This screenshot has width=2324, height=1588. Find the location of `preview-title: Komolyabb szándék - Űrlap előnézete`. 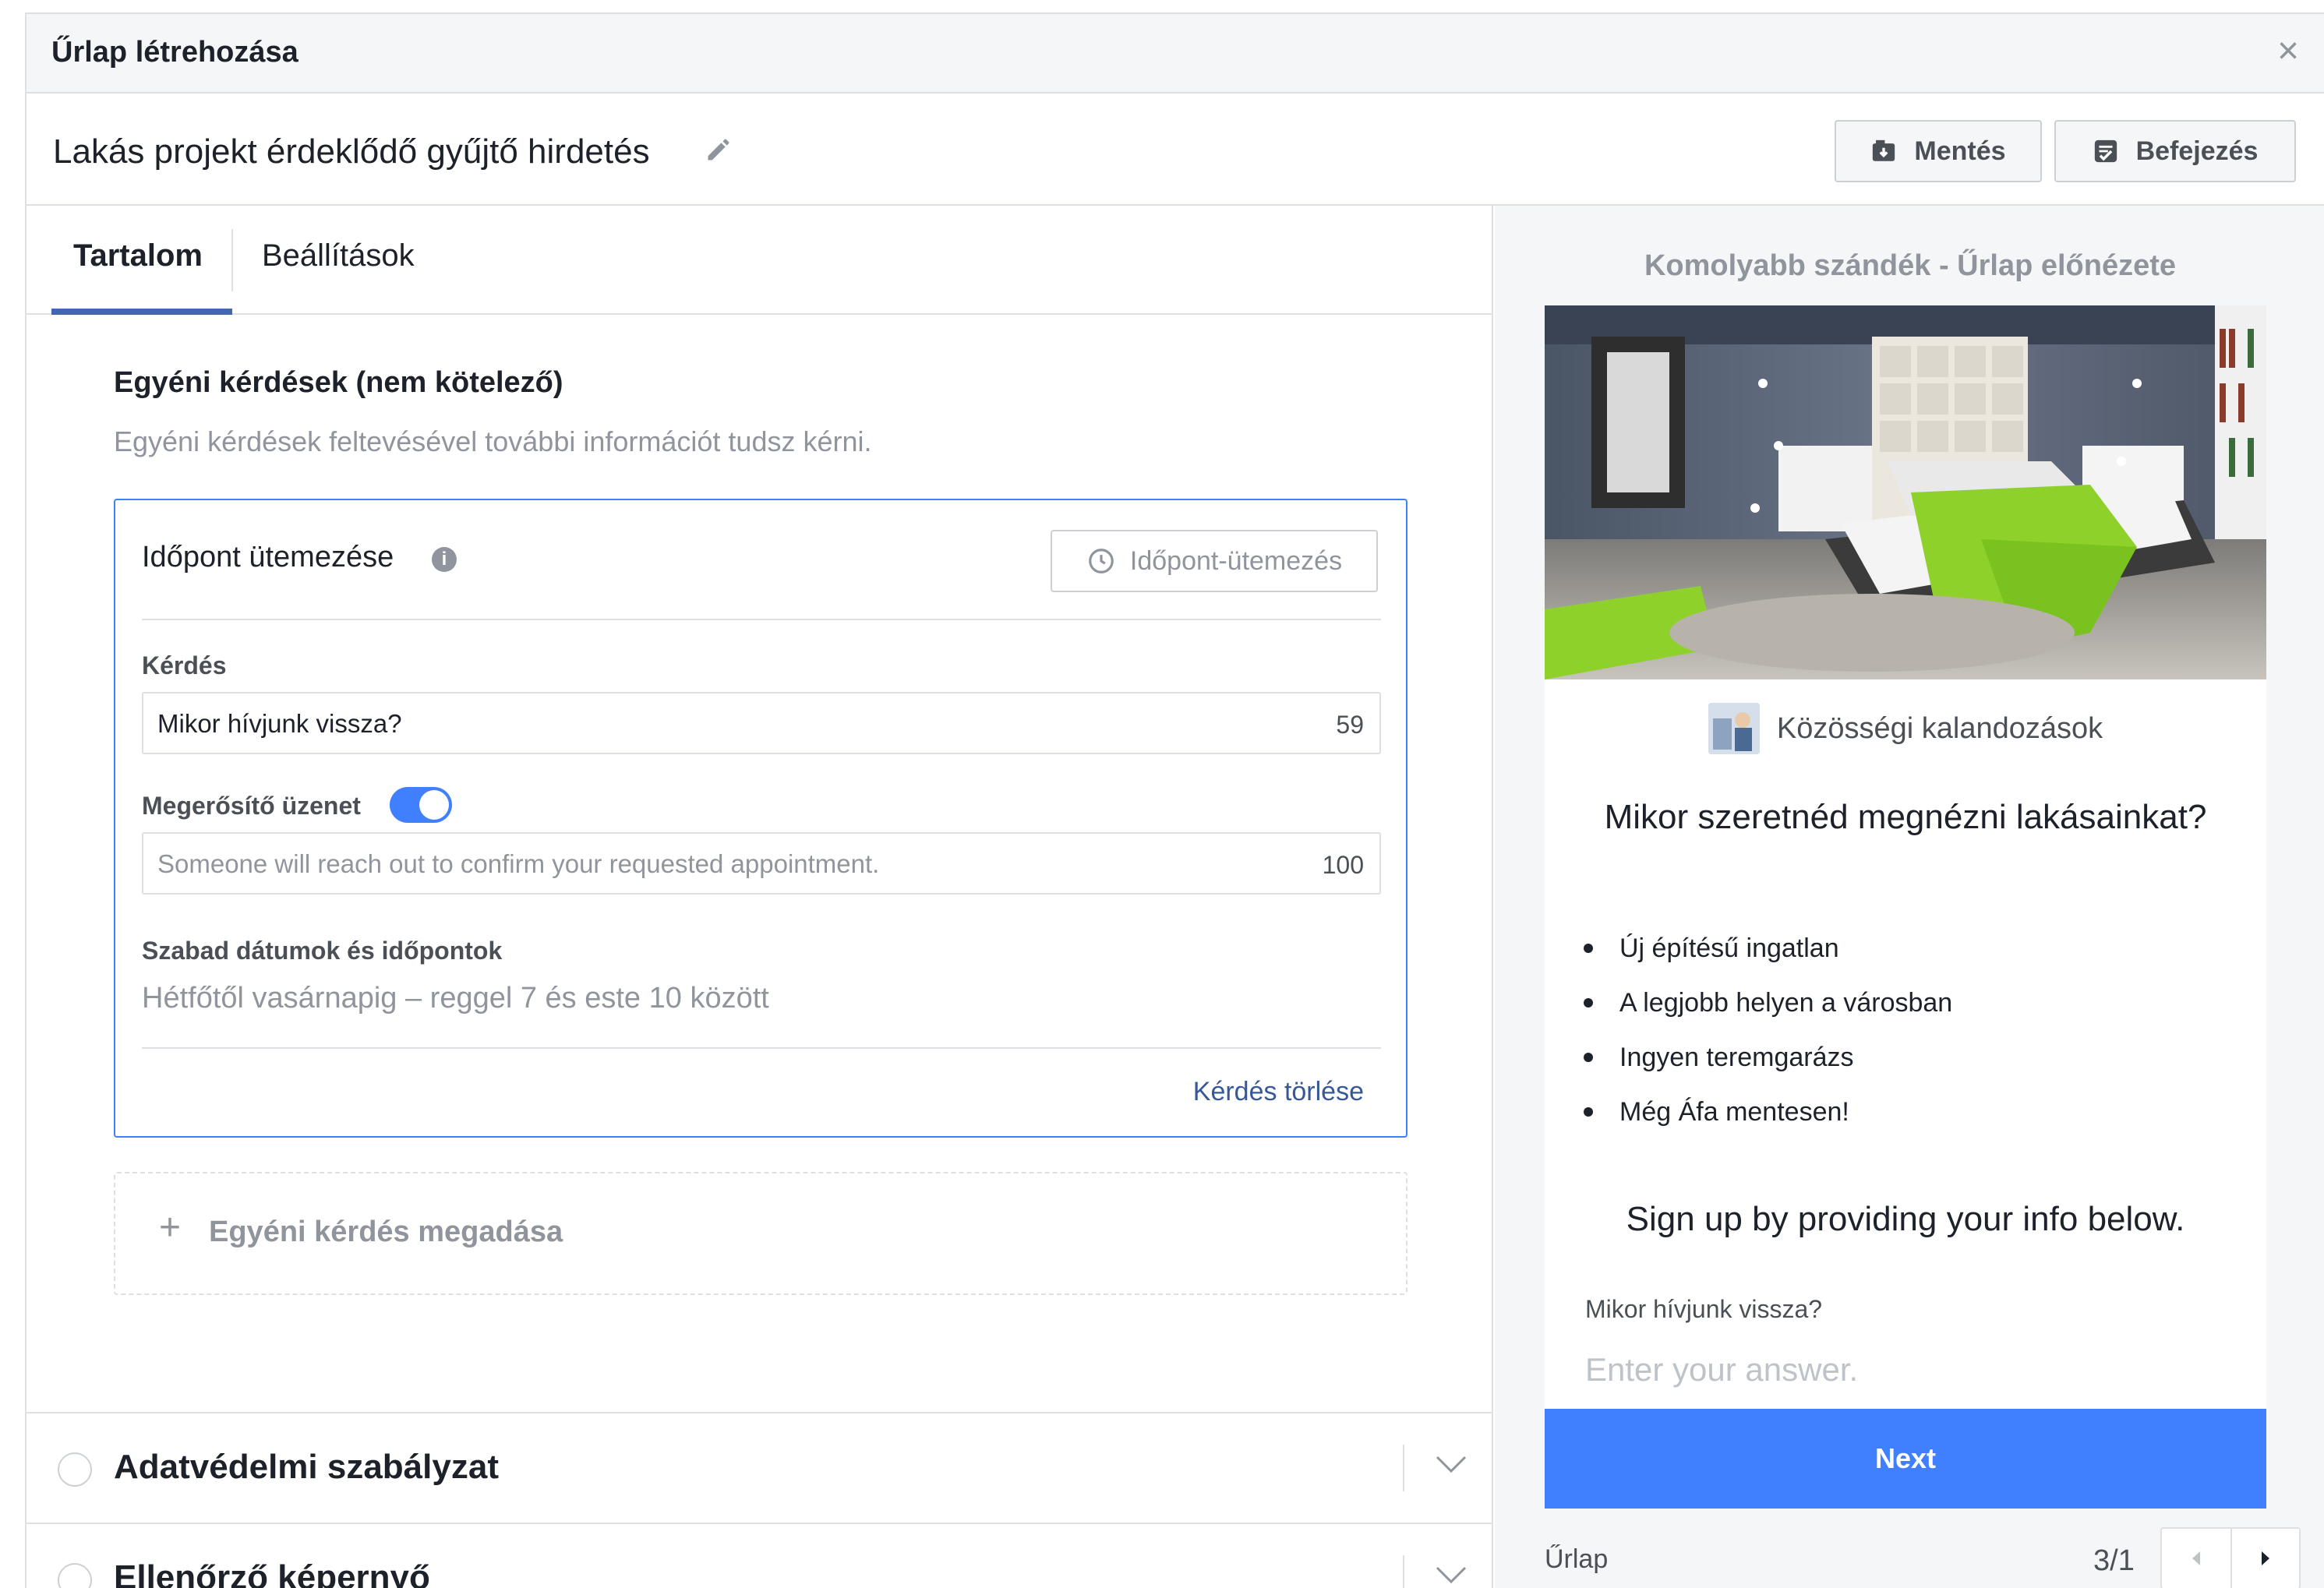

preview-title: Komolyabb szándék - Űrlap előnézete is located at coordinates (1910, 265).